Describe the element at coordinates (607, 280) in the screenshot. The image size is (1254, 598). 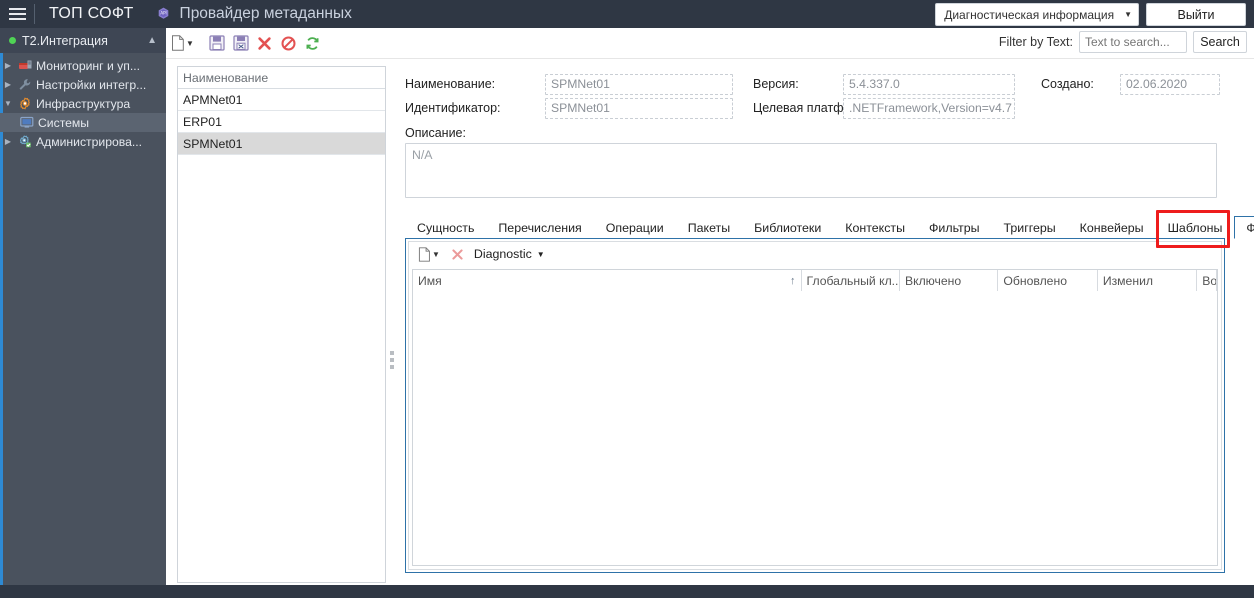
I see `grid-column-name: Имя ↑` at that location.